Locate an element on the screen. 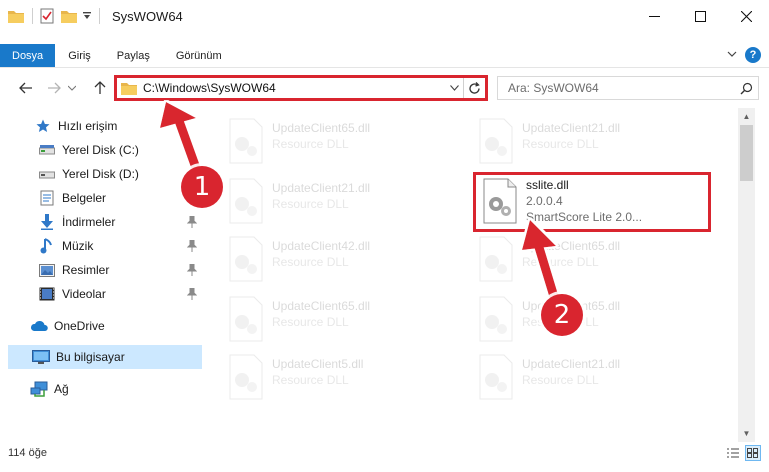 The image size is (769, 472). scroll-thumb is located at coordinates (746, 153).